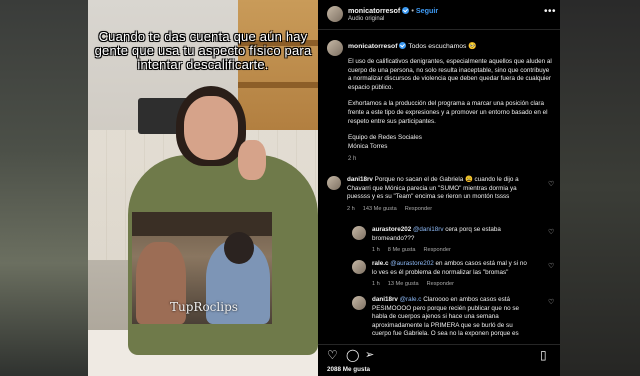 The width and height of the screenshot is (640, 376). Describe the element at coordinates (472, 229) in the screenshot. I see `comment-text: cera porq se estaba` at that location.